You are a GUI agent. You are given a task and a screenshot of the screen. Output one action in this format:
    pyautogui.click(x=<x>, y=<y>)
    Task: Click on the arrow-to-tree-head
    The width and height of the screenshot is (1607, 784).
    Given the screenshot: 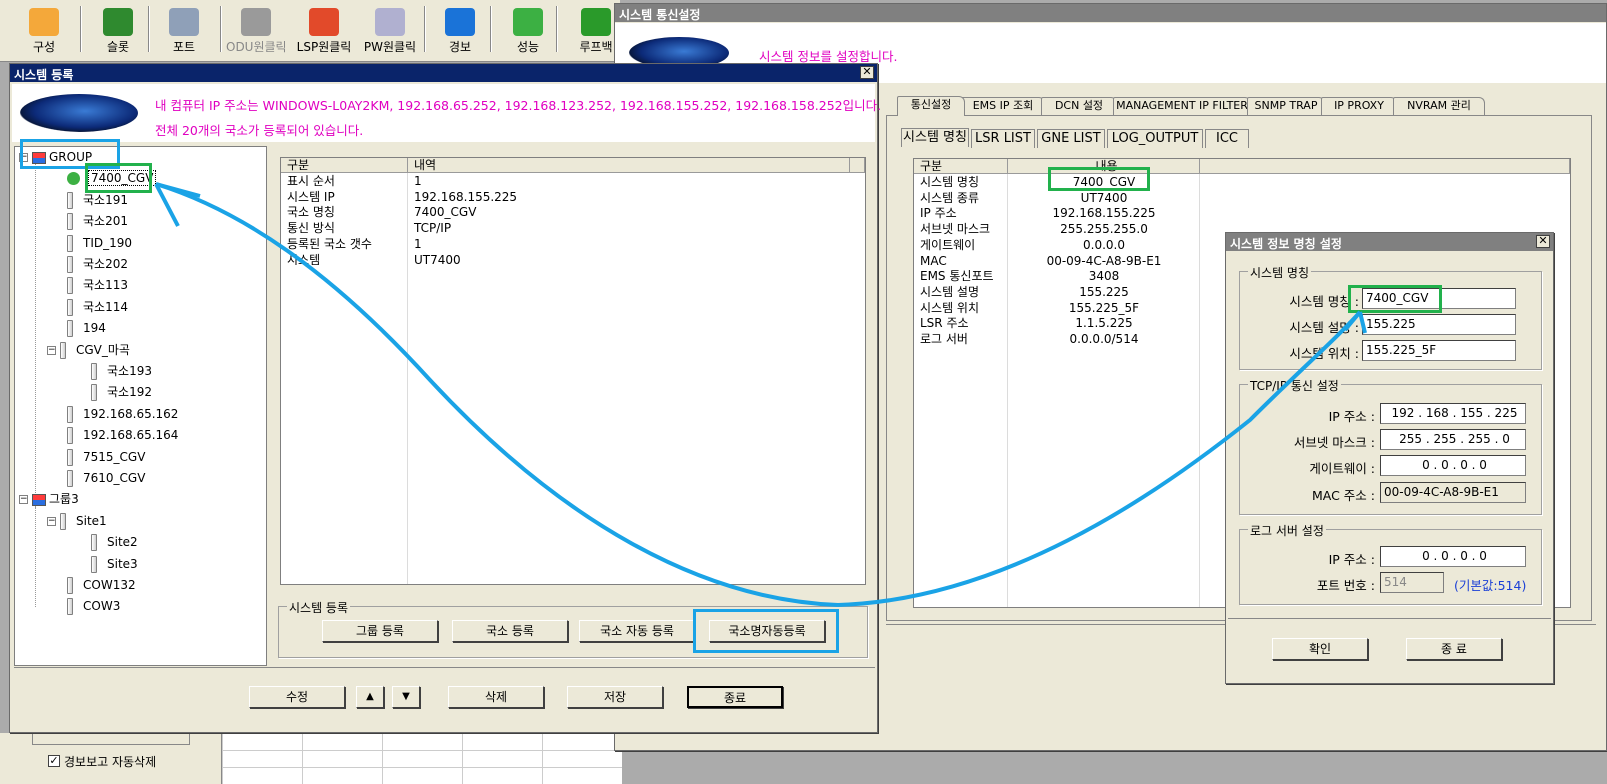 What is the action you would take?
    pyautogui.click(x=177, y=204)
    